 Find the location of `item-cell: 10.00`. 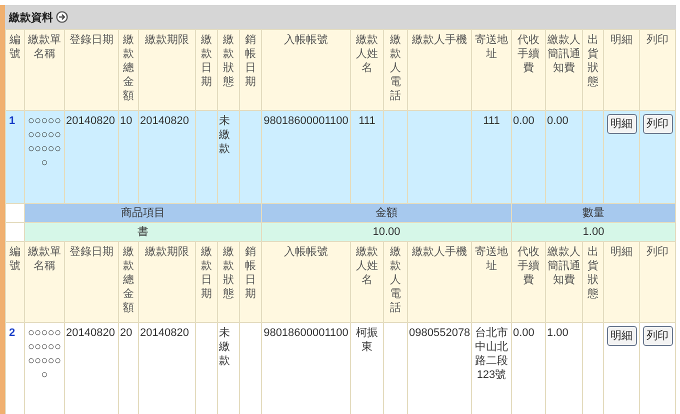

item-cell: 10.00 is located at coordinates (386, 232).